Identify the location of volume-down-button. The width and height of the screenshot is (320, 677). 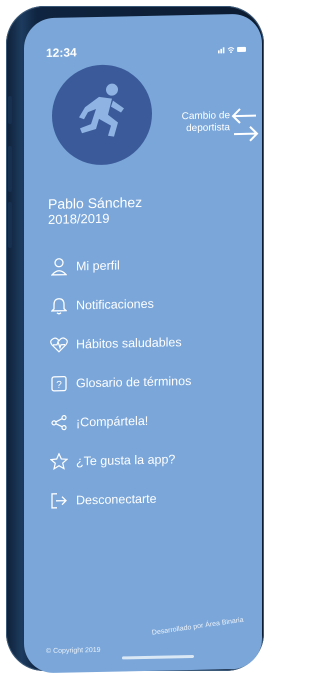
(10, 225).